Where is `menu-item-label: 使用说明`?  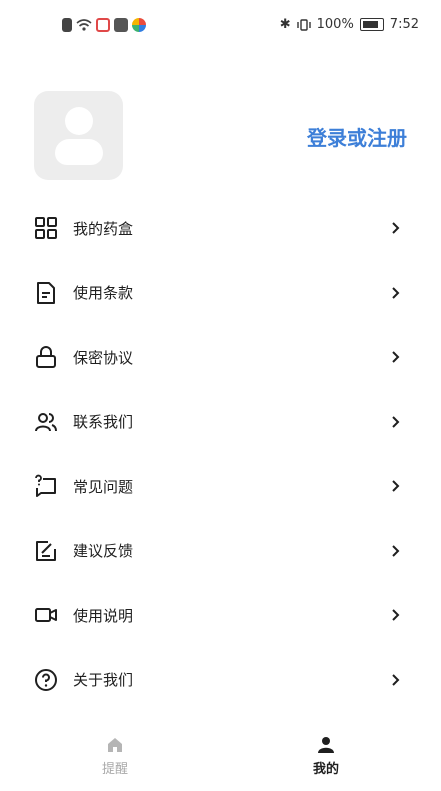 menu-item-label: 使用说明 is located at coordinates (103, 615).